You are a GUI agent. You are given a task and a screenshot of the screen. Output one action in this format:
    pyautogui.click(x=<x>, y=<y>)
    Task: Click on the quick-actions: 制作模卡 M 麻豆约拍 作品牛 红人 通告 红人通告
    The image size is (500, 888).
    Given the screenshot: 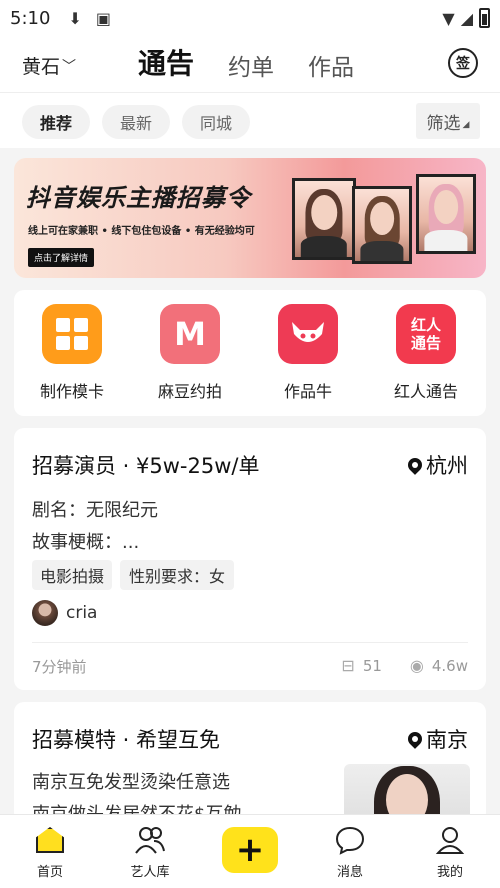 What is the action you would take?
    pyautogui.click(x=250, y=353)
    